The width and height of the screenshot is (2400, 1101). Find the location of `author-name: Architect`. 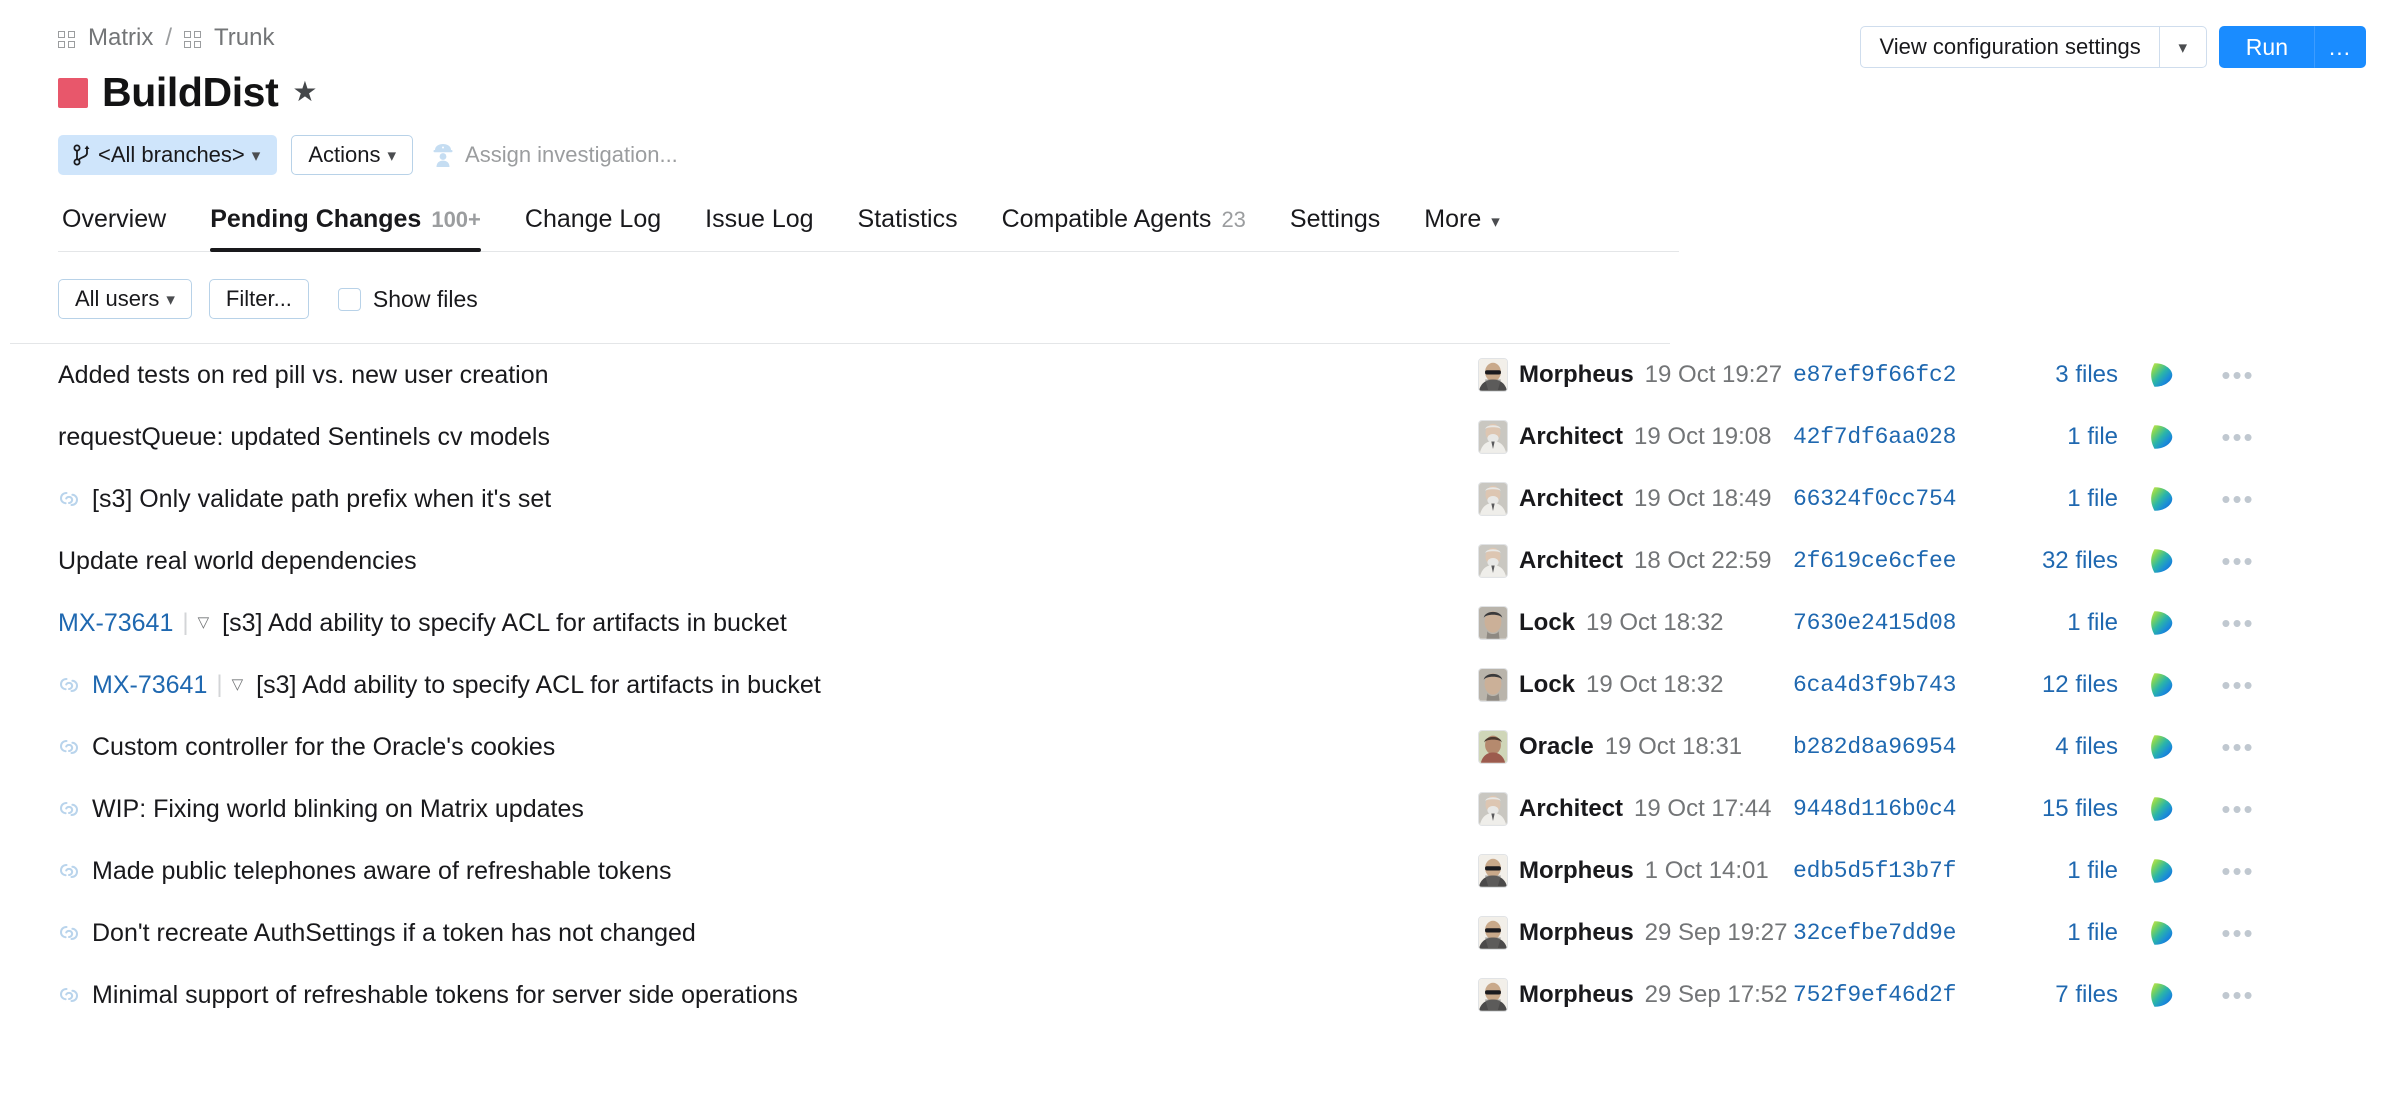

author-name: Architect is located at coordinates (1571, 436).